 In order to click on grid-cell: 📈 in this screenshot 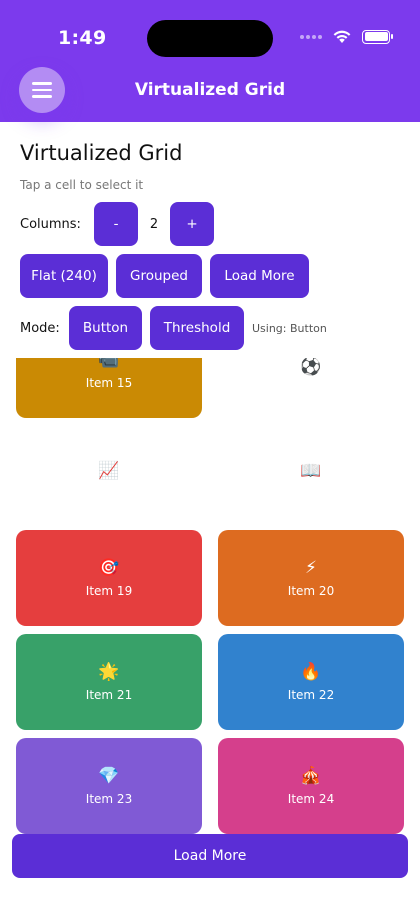, I will do `click(109, 474)`.